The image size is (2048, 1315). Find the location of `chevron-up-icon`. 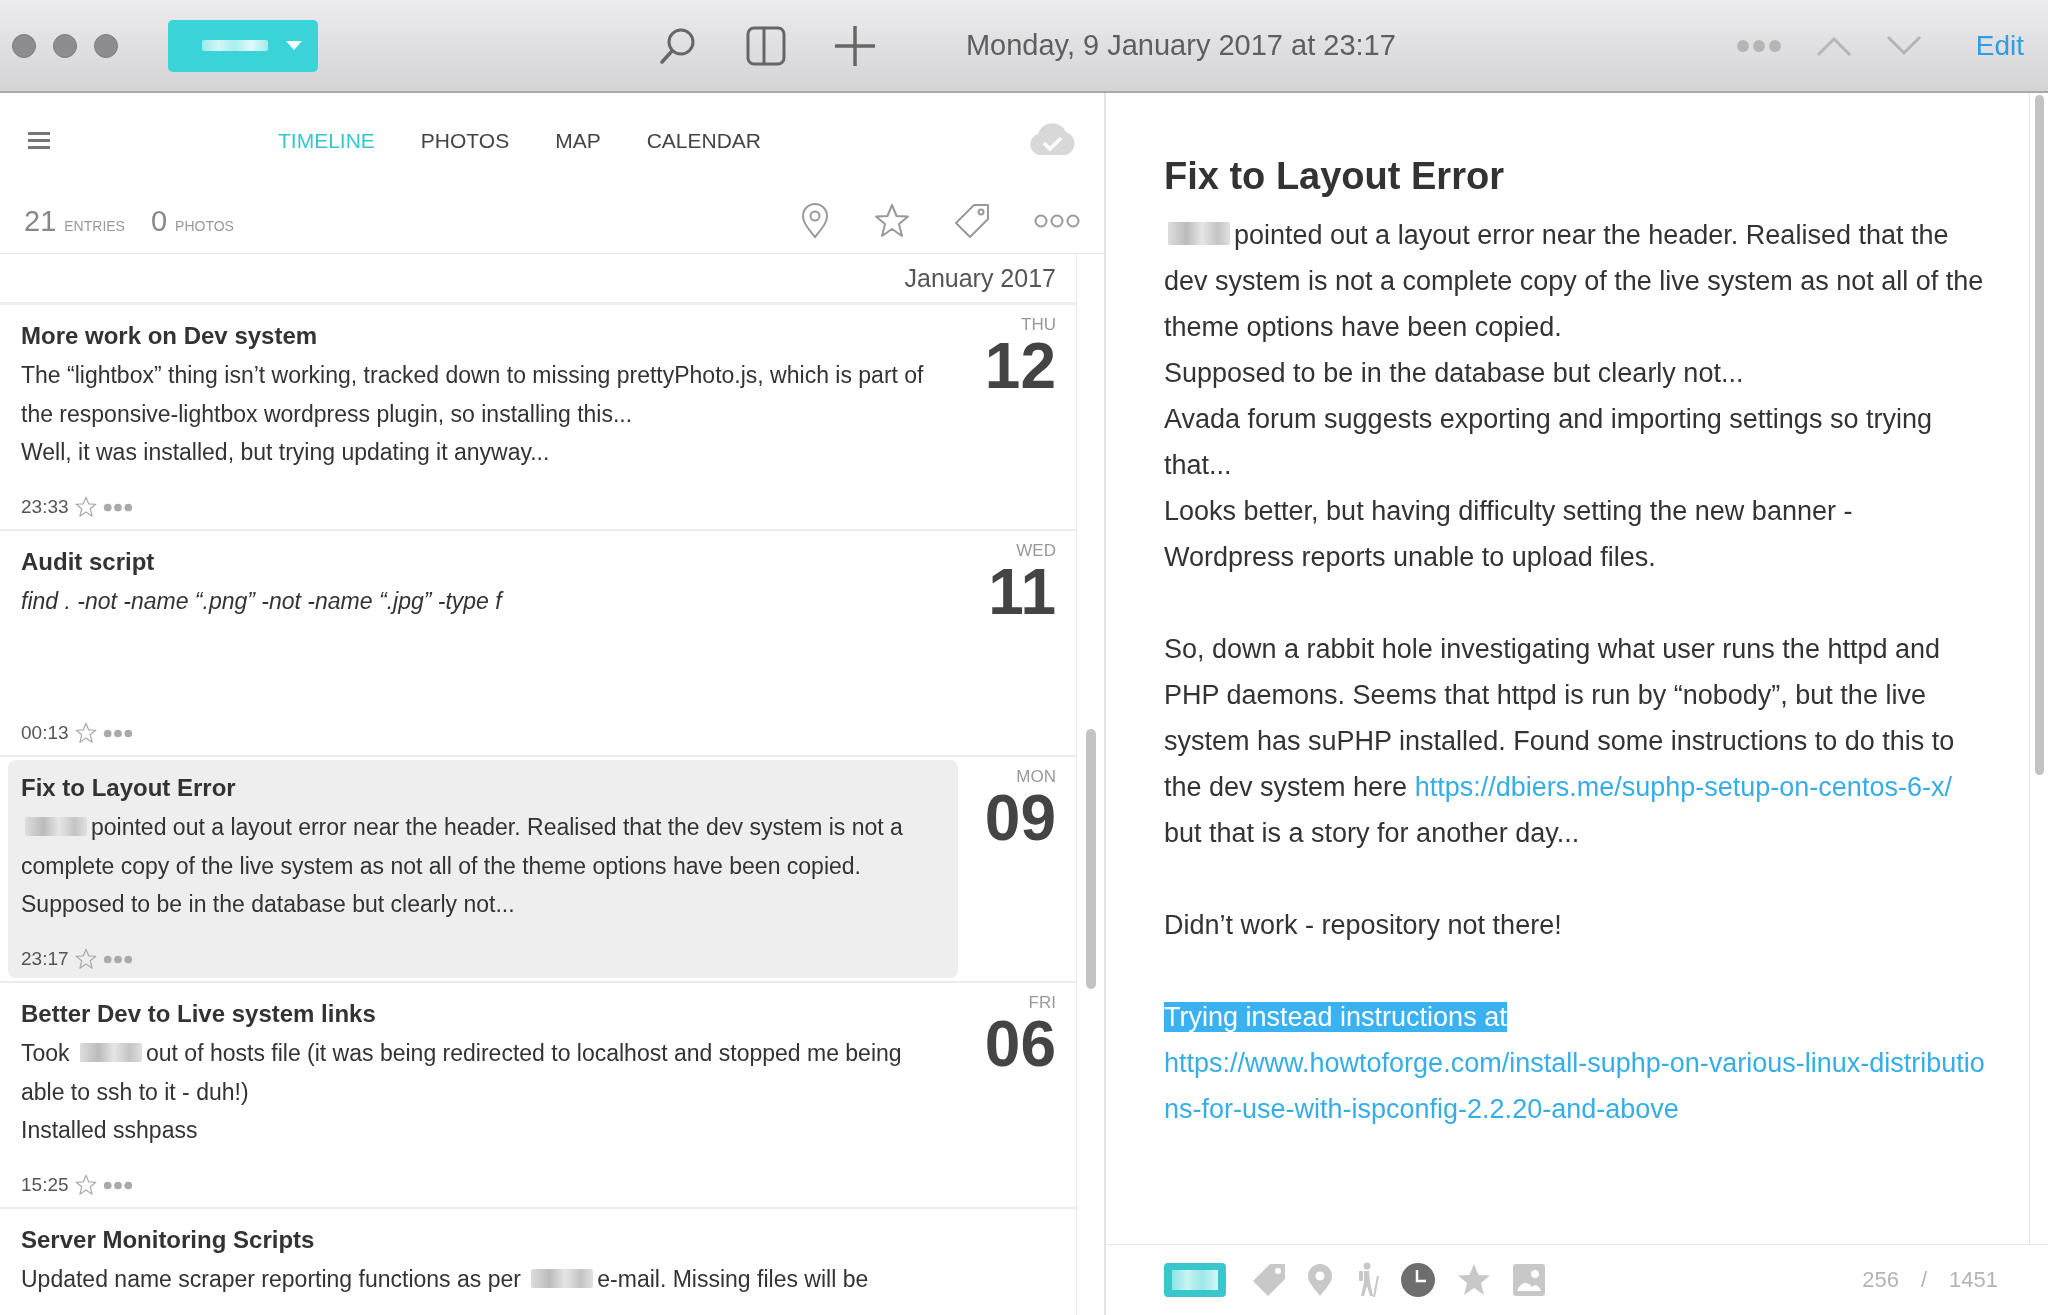

chevron-up-icon is located at coordinates (1833, 45).